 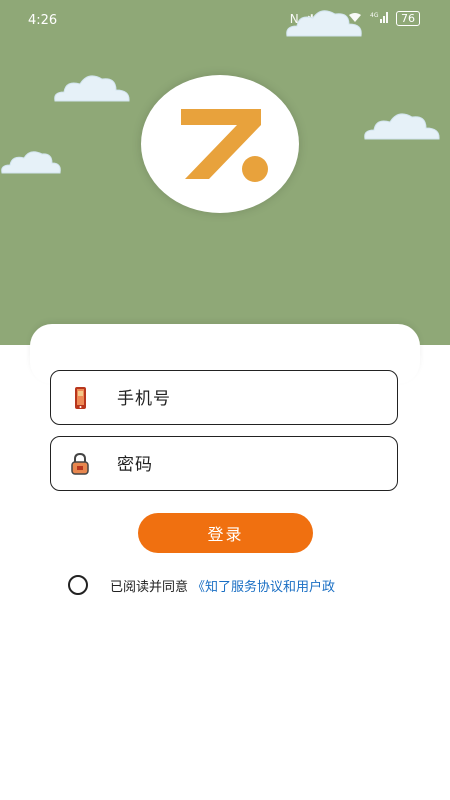 I want to click on battery-icon: 76, so click(x=408, y=18).